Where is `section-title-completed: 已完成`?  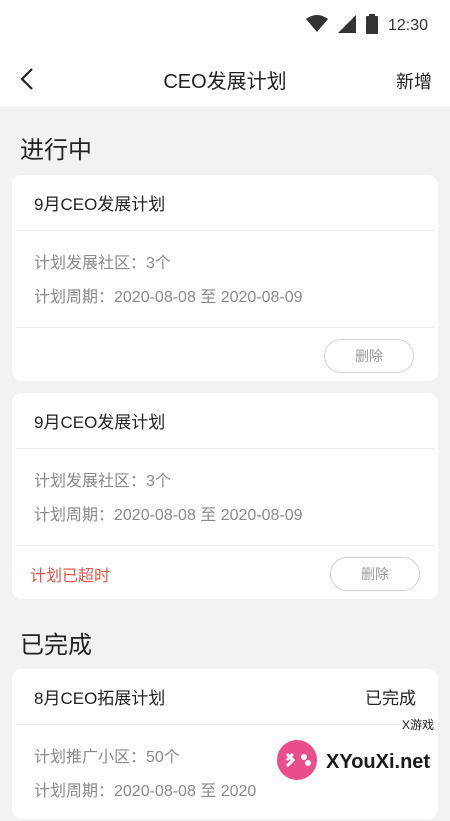
section-title-completed: 已完成 is located at coordinates (56, 642).